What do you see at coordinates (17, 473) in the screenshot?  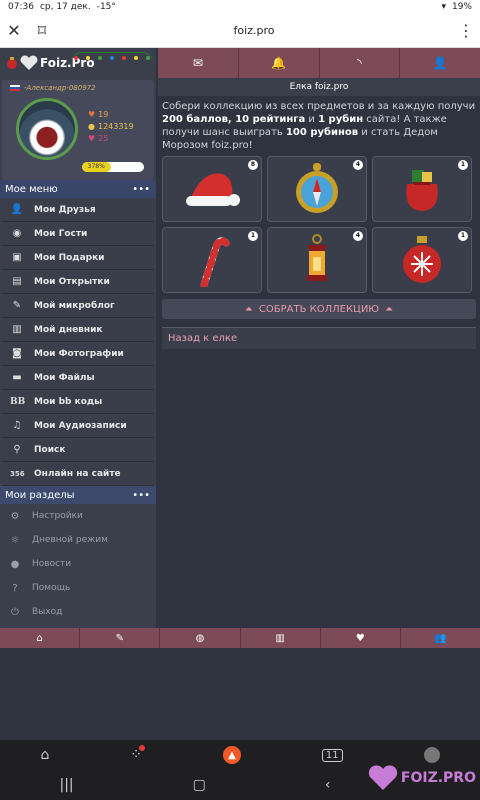 I see `online-icon: 356` at bounding box center [17, 473].